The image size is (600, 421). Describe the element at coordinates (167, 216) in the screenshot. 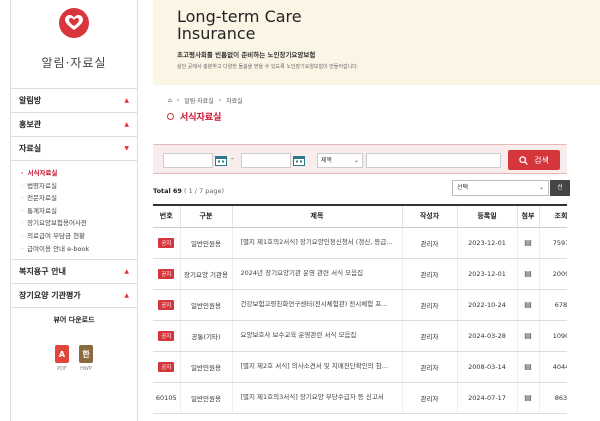

I see `col-number: 번호` at that location.